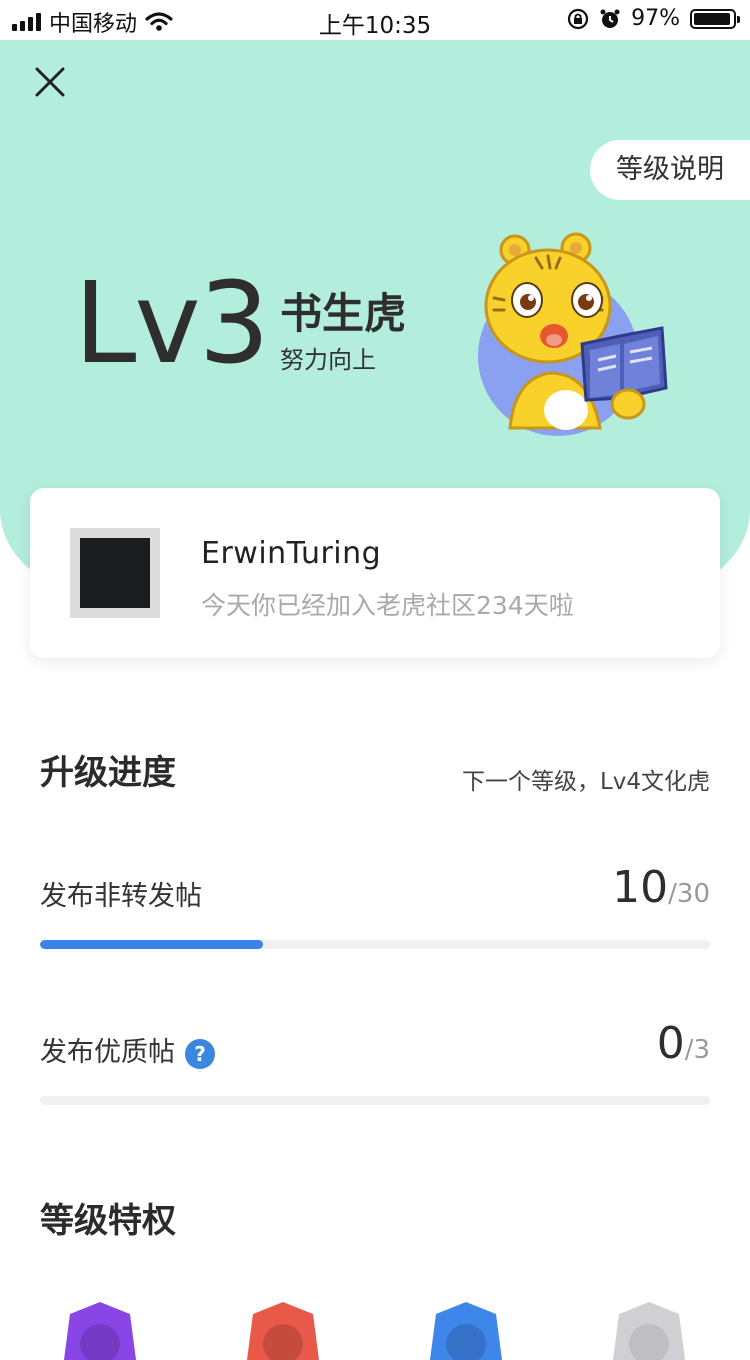 The height and width of the screenshot is (1360, 750). I want to click on task-label-posts: 发布非转发帖, so click(121, 896).